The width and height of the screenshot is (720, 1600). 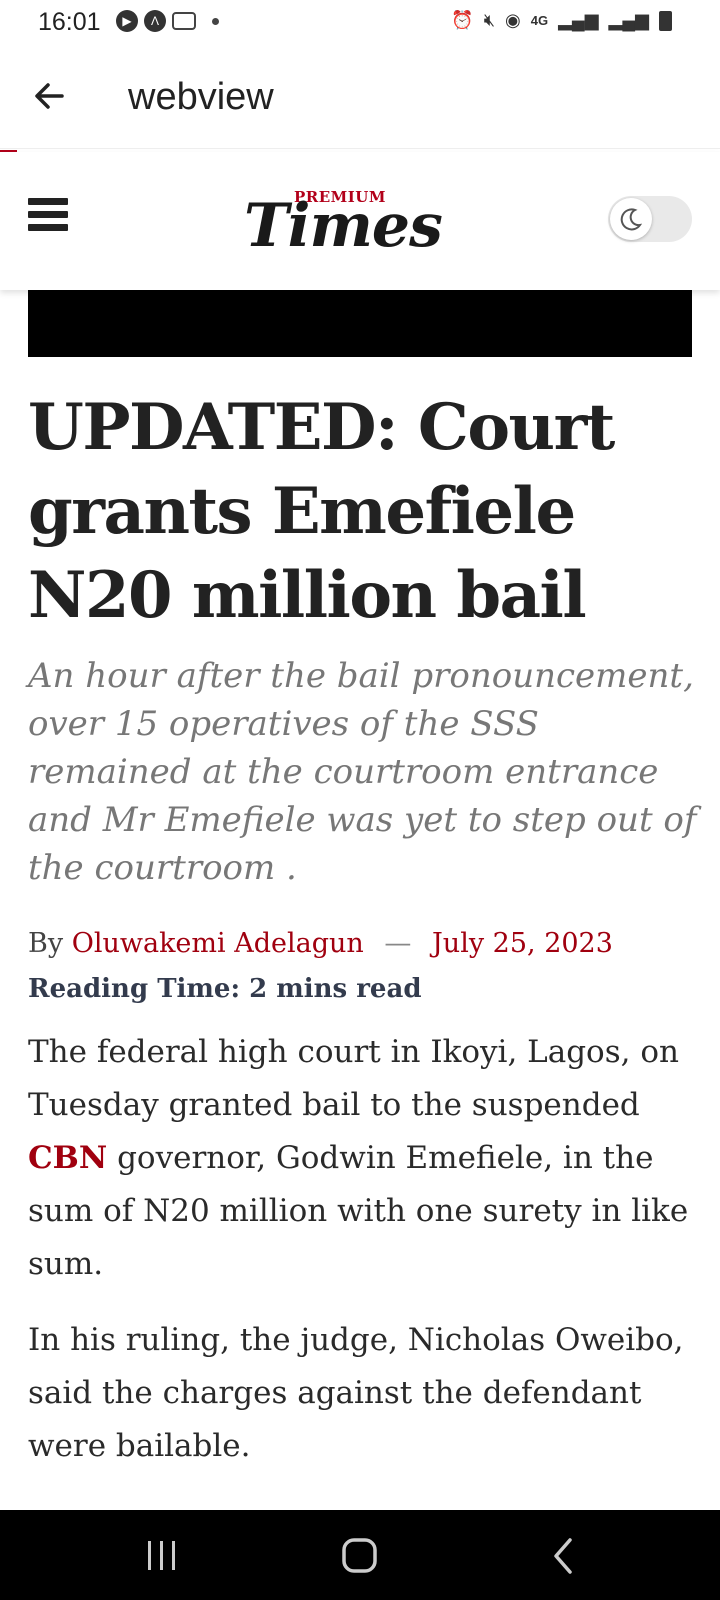 I want to click on reading-time: Reading Time: 2 mins read, so click(x=225, y=989).